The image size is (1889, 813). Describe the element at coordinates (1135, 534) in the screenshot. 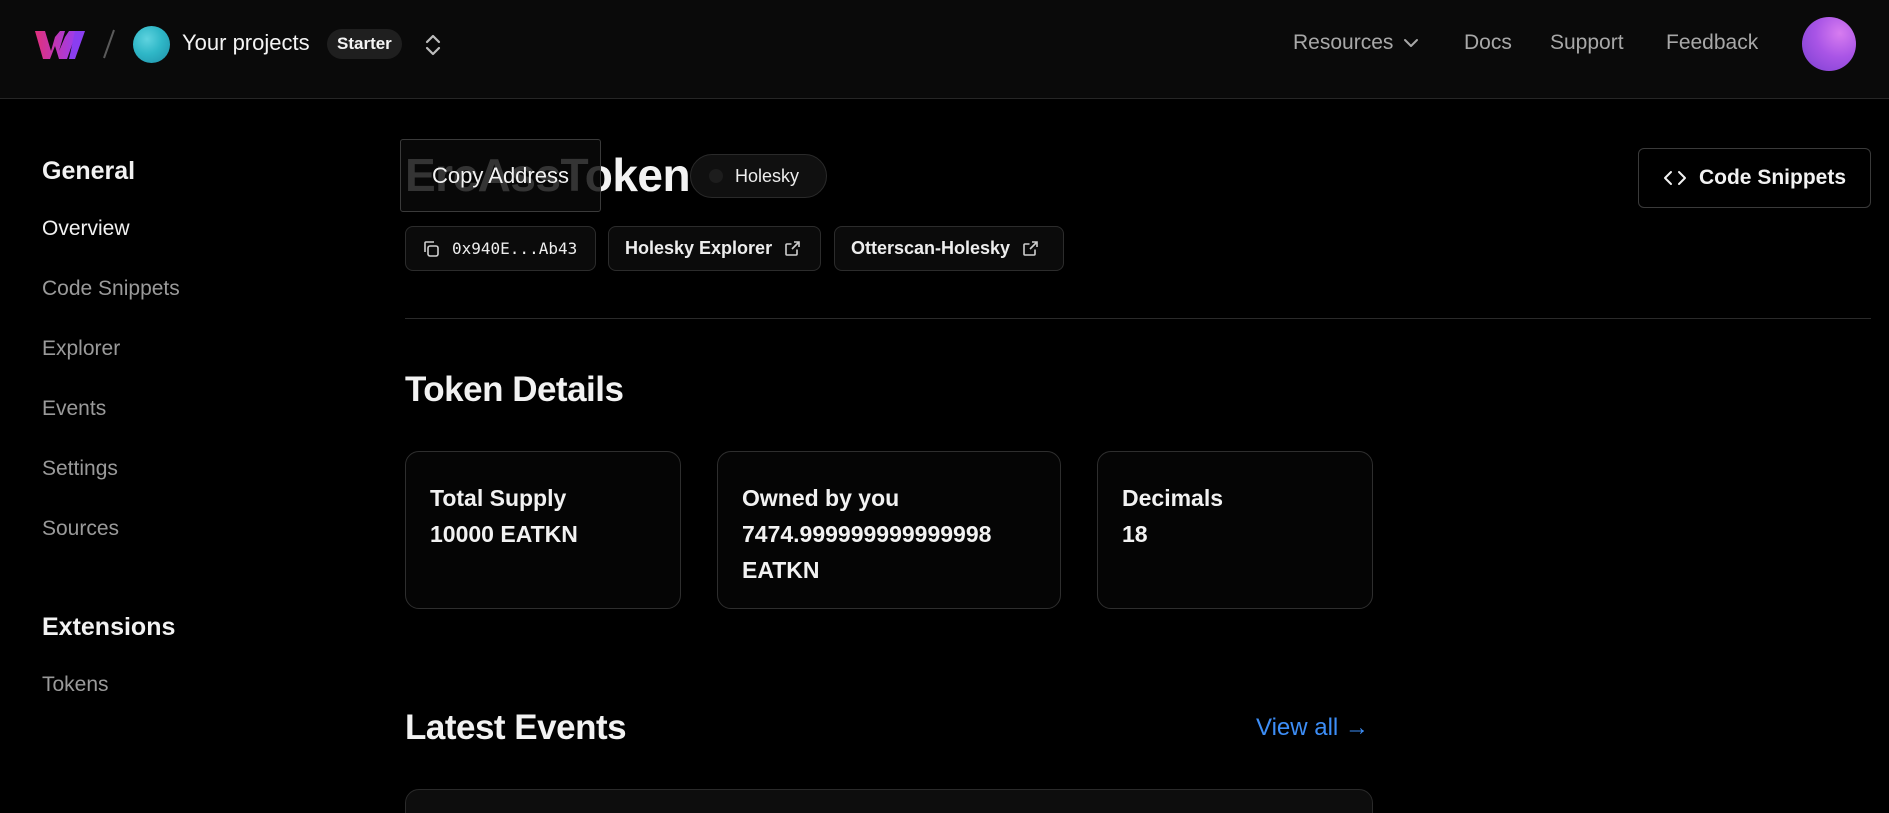

I see `decimals-value: 18` at that location.